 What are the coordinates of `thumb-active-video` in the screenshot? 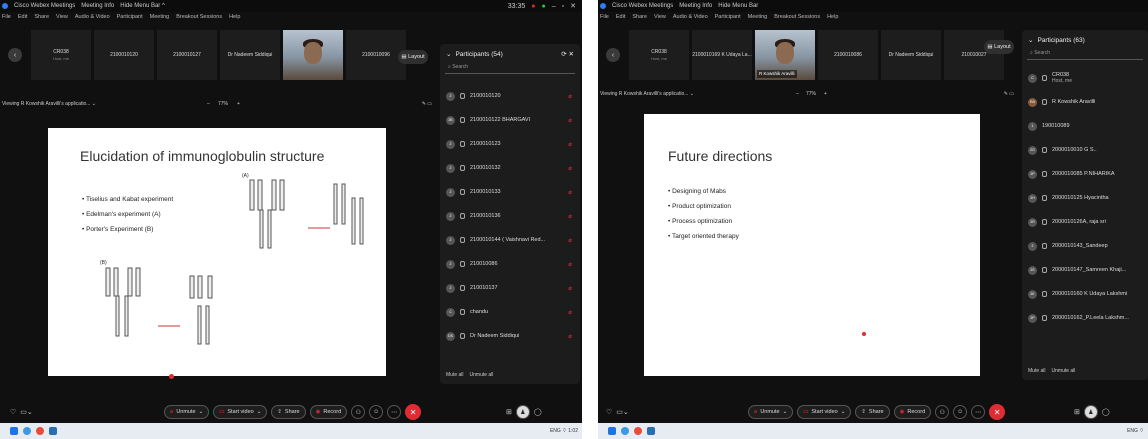 It's located at (313, 55).